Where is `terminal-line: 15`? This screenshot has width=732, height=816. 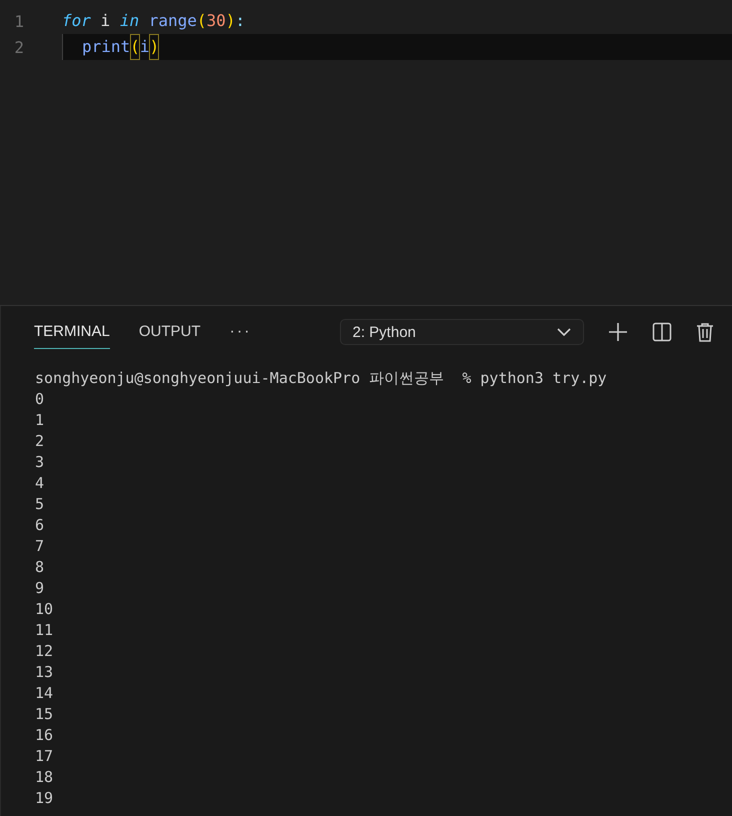 terminal-line: 15 is located at coordinates (44, 714).